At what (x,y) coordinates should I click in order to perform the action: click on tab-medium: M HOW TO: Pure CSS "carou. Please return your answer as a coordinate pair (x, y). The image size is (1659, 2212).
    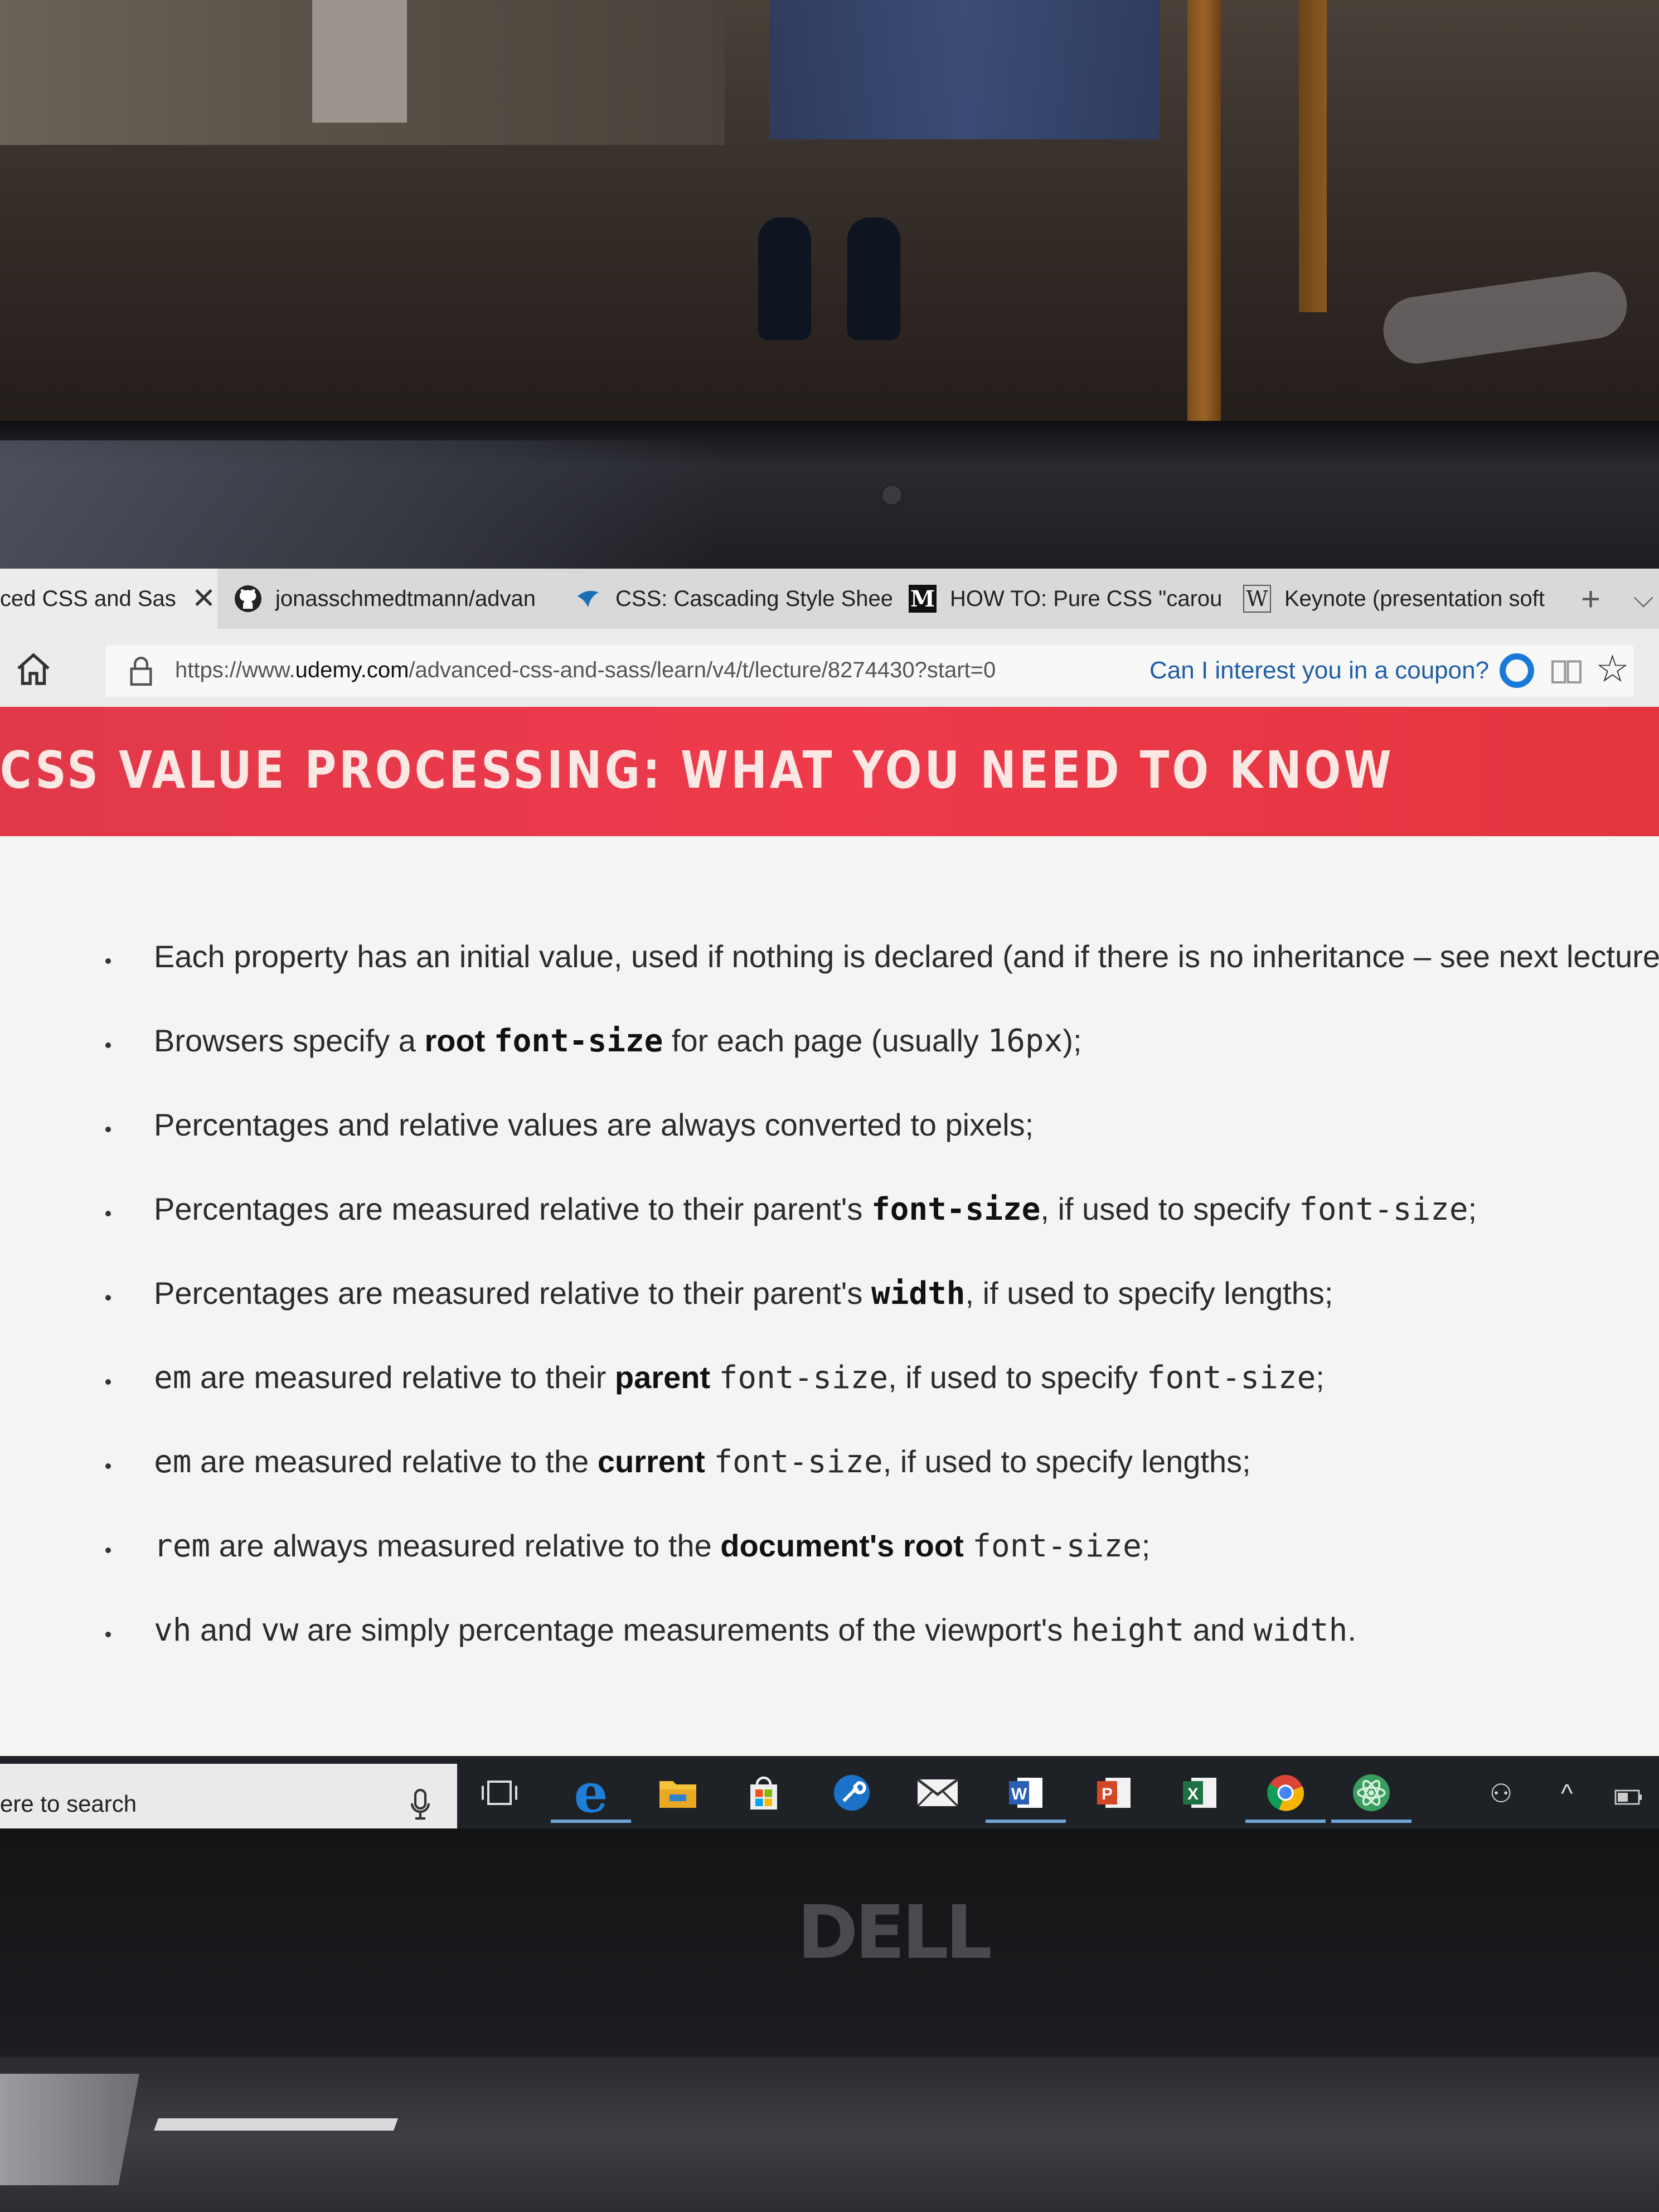
    Looking at the image, I should click on (1067, 599).